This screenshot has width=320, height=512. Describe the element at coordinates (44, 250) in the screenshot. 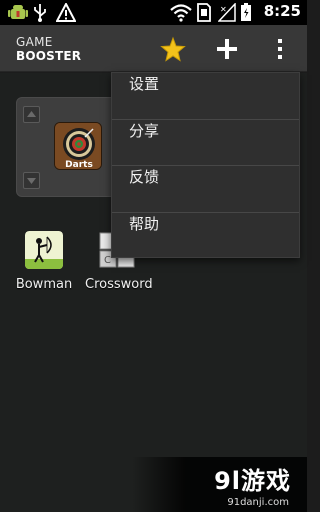

I see `bowman-icon` at that location.